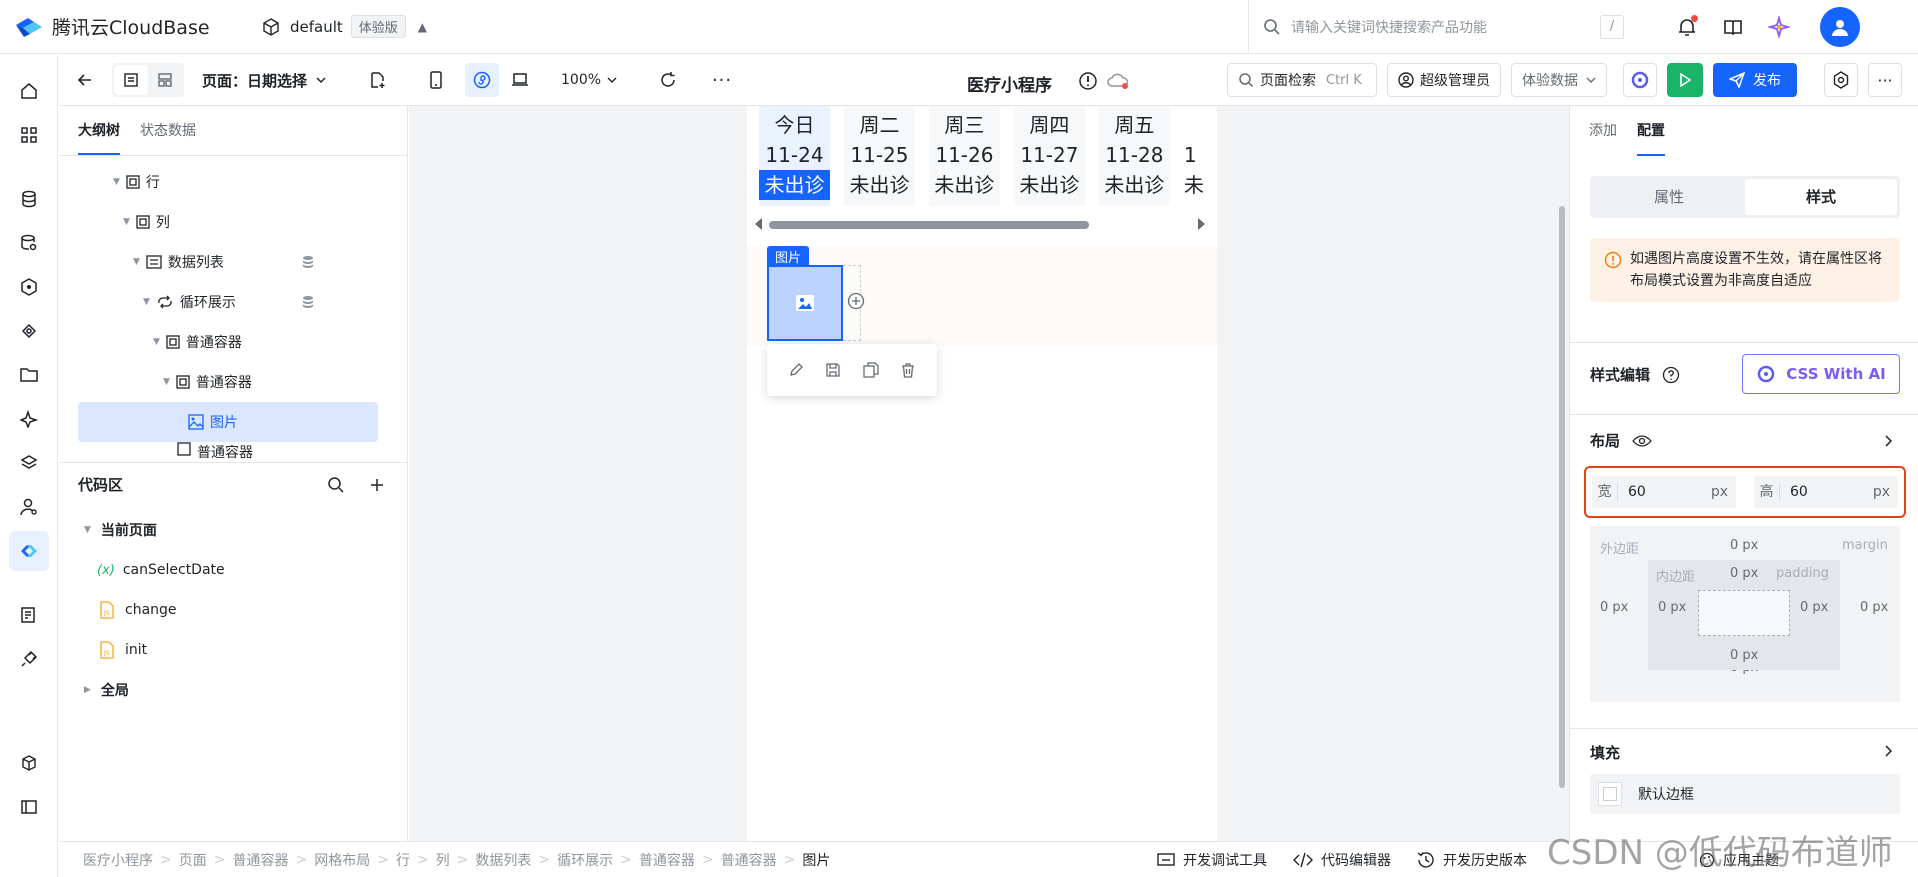  What do you see at coordinates (1443, 27) in the screenshot?
I see `global-search: 请输入关键词快捷搜索产品功能 /` at bounding box center [1443, 27].